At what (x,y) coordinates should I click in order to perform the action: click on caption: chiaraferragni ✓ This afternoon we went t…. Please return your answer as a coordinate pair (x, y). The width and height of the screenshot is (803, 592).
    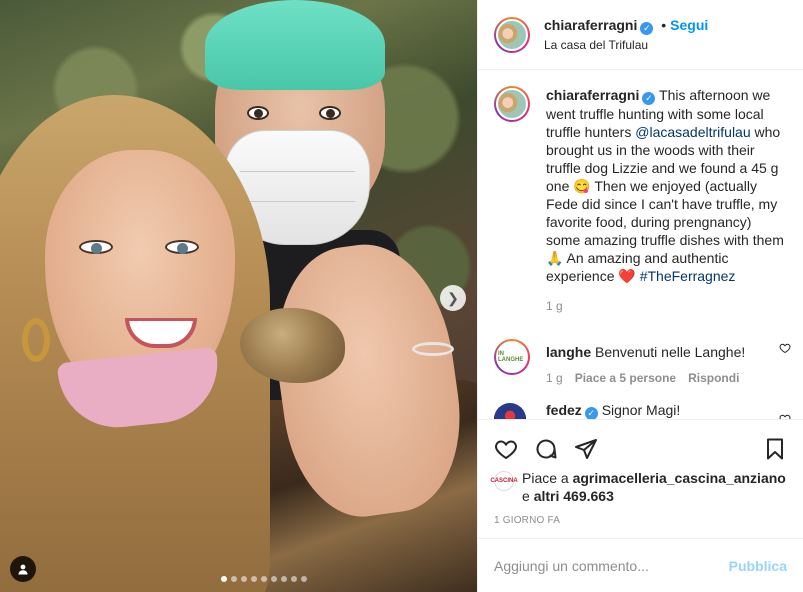
    Looking at the image, I should click on (640, 199).